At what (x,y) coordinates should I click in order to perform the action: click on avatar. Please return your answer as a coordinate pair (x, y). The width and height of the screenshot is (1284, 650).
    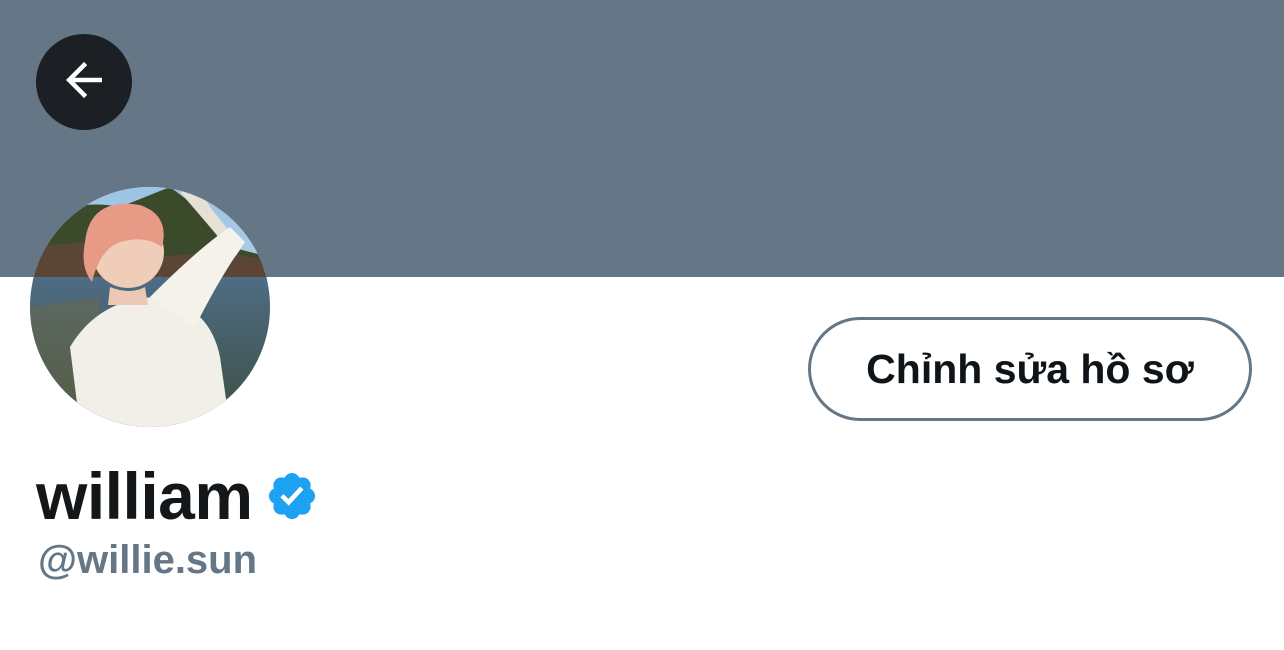
    Looking at the image, I should click on (150, 307).